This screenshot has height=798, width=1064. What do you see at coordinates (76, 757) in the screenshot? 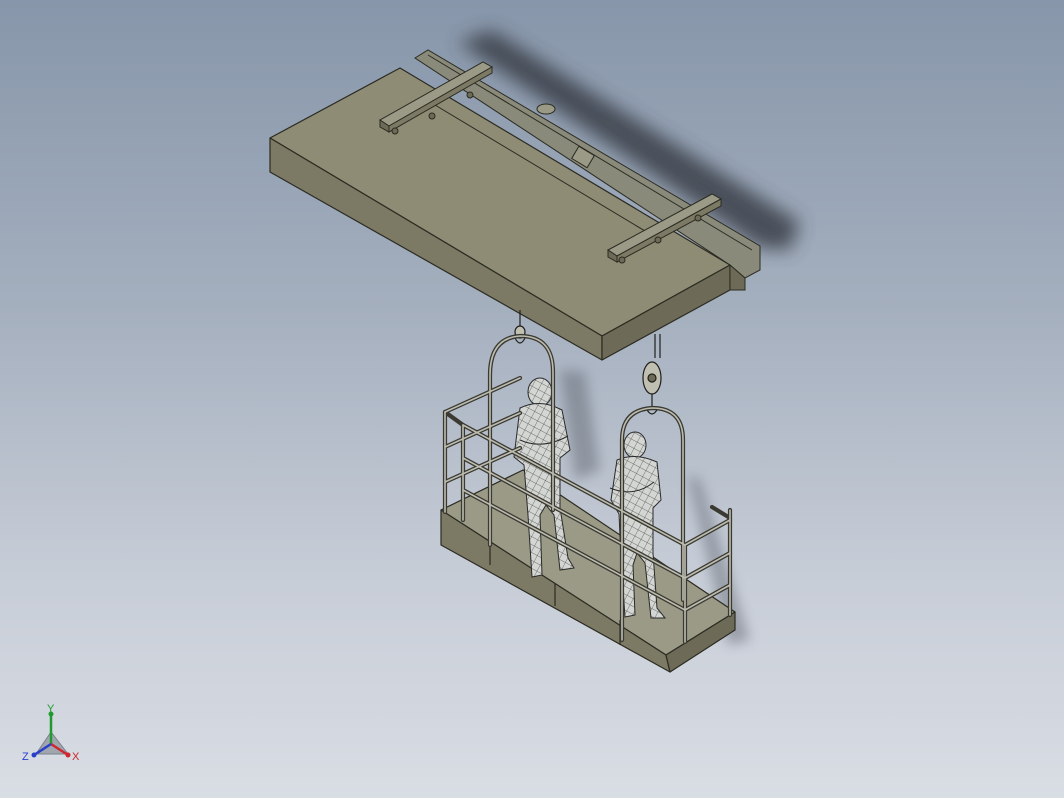
I see `triad-x-label: X` at bounding box center [76, 757].